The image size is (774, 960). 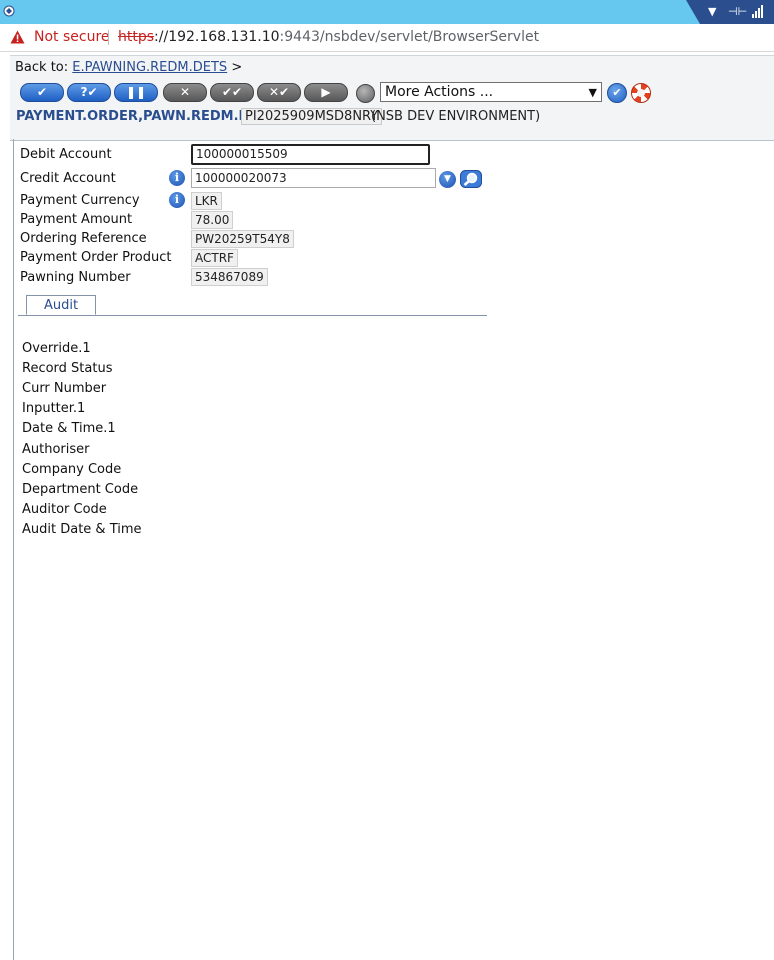 What do you see at coordinates (217, 37) in the screenshot?
I see `url-host: ://192.168.131.10` at bounding box center [217, 37].